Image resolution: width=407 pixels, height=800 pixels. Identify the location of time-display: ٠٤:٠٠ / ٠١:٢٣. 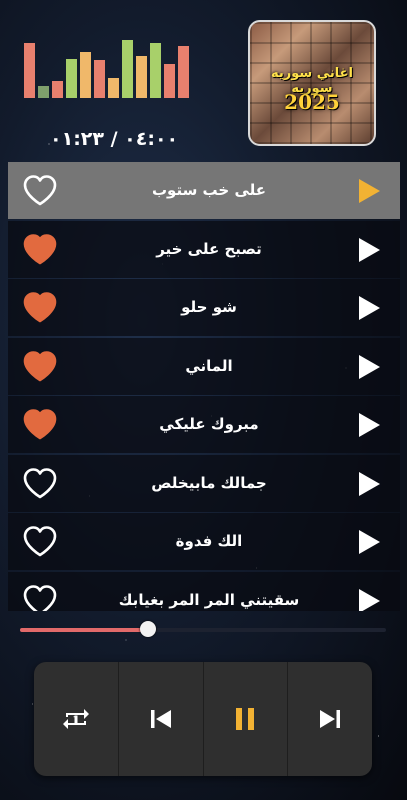
(114, 139).